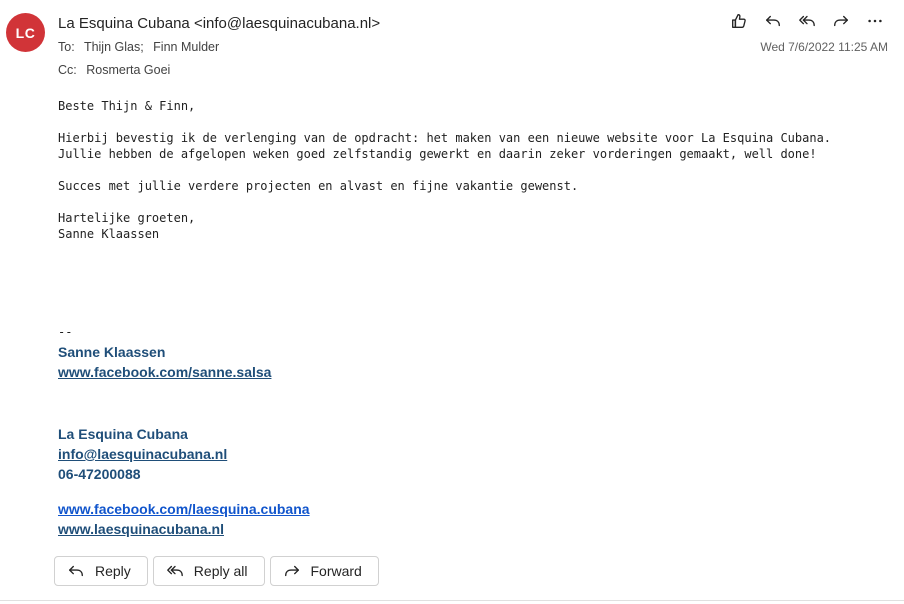 The width and height of the screenshot is (904, 604). I want to click on message-toolbar, so click(807, 21).